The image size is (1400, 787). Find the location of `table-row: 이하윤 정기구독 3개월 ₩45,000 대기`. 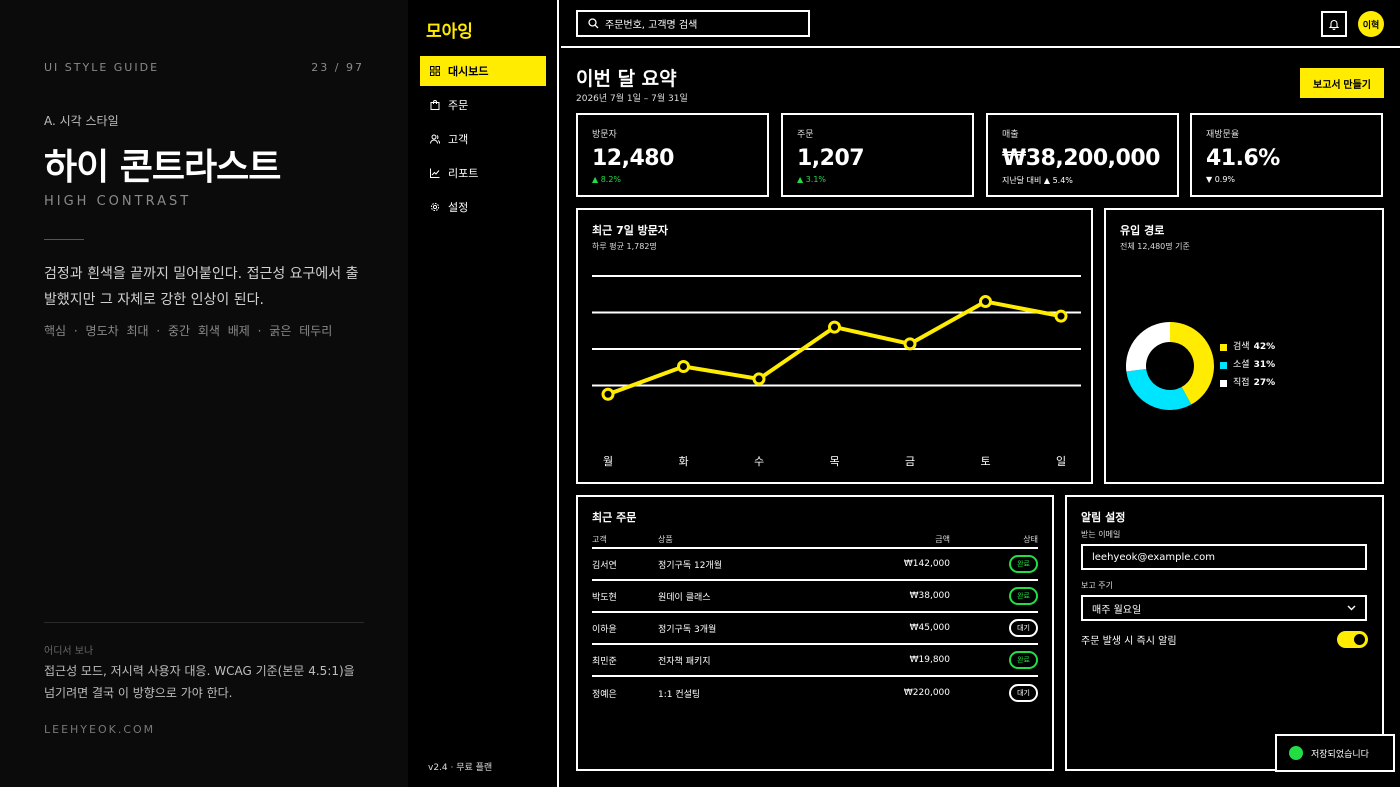

table-row: 이하윤 정기구독 3개월 ₩45,000 대기 is located at coordinates (815, 629).